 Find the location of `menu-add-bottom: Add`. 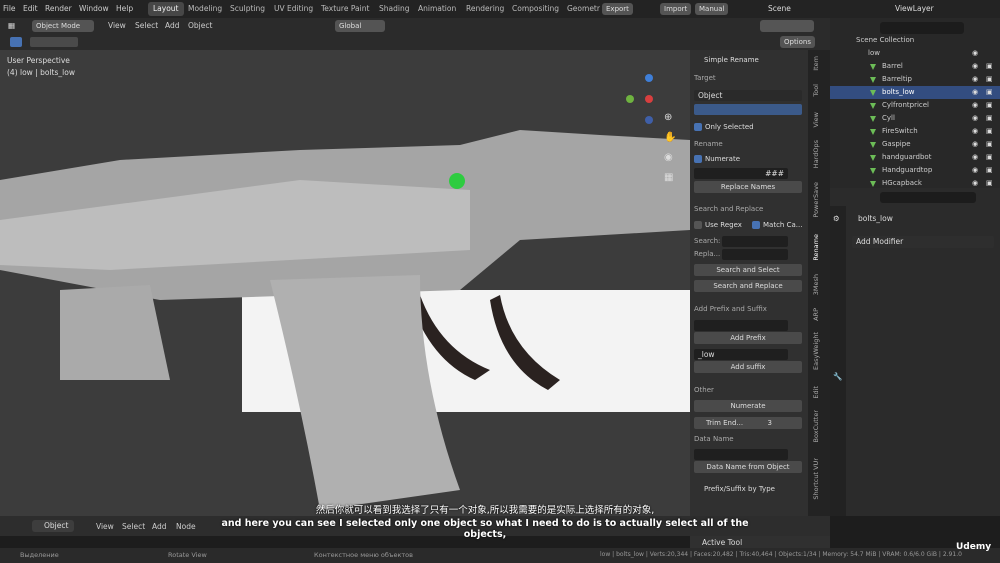

menu-add-bottom: Add is located at coordinates (159, 526).